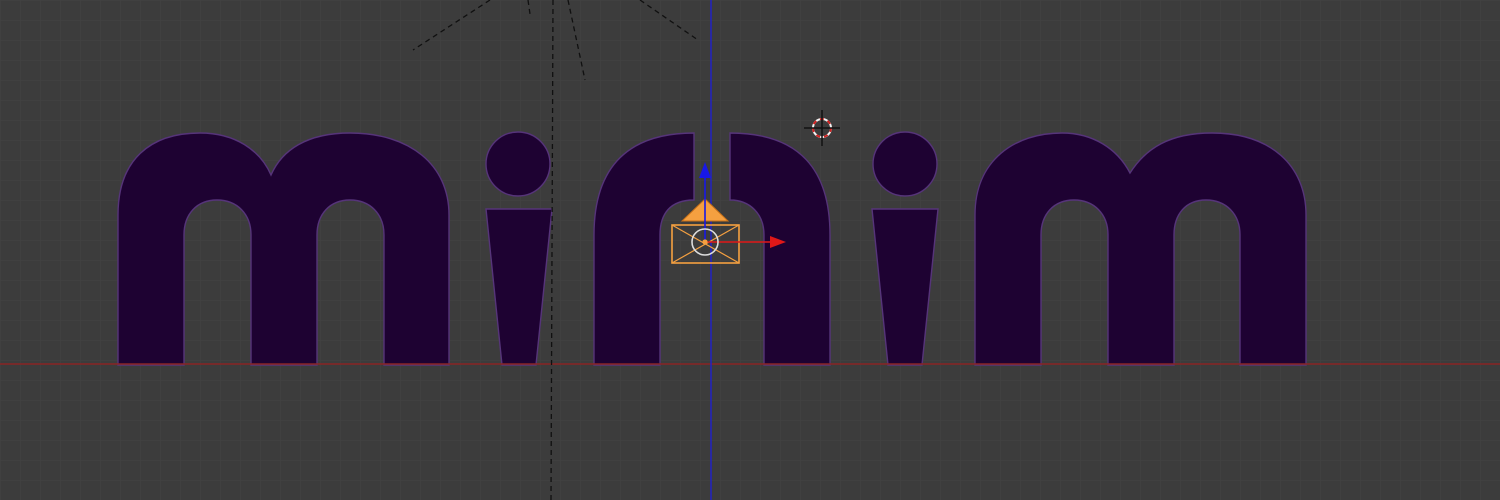 The width and height of the screenshot is (1500, 500). What do you see at coordinates (518, 164) in the screenshot?
I see `glyph-i-1-dot` at bounding box center [518, 164].